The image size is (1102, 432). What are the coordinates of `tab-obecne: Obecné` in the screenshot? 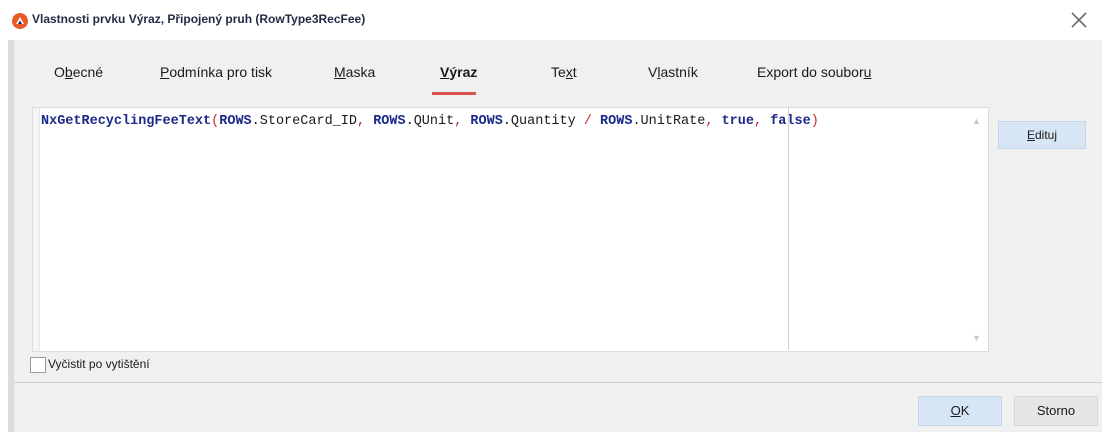 It's located at (78, 72).